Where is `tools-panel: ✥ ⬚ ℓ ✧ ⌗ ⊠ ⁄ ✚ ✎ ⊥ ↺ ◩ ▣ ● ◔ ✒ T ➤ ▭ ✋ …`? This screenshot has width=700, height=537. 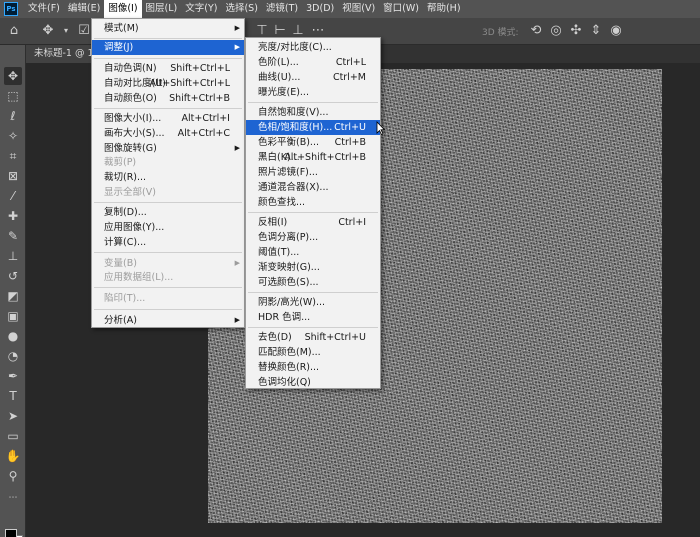 tools-panel: ✥ ⬚ ℓ ✧ ⌗ ⊠ ⁄ ✚ ✎ ⊥ ↺ ◩ ▣ ● ◔ ✒ T ➤ ▭ ✋ … is located at coordinates (13, 291).